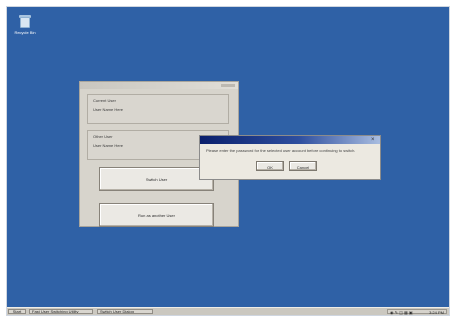 The width and height of the screenshot is (456, 321). I want to click on ok-button-label: OK, so click(270, 167).